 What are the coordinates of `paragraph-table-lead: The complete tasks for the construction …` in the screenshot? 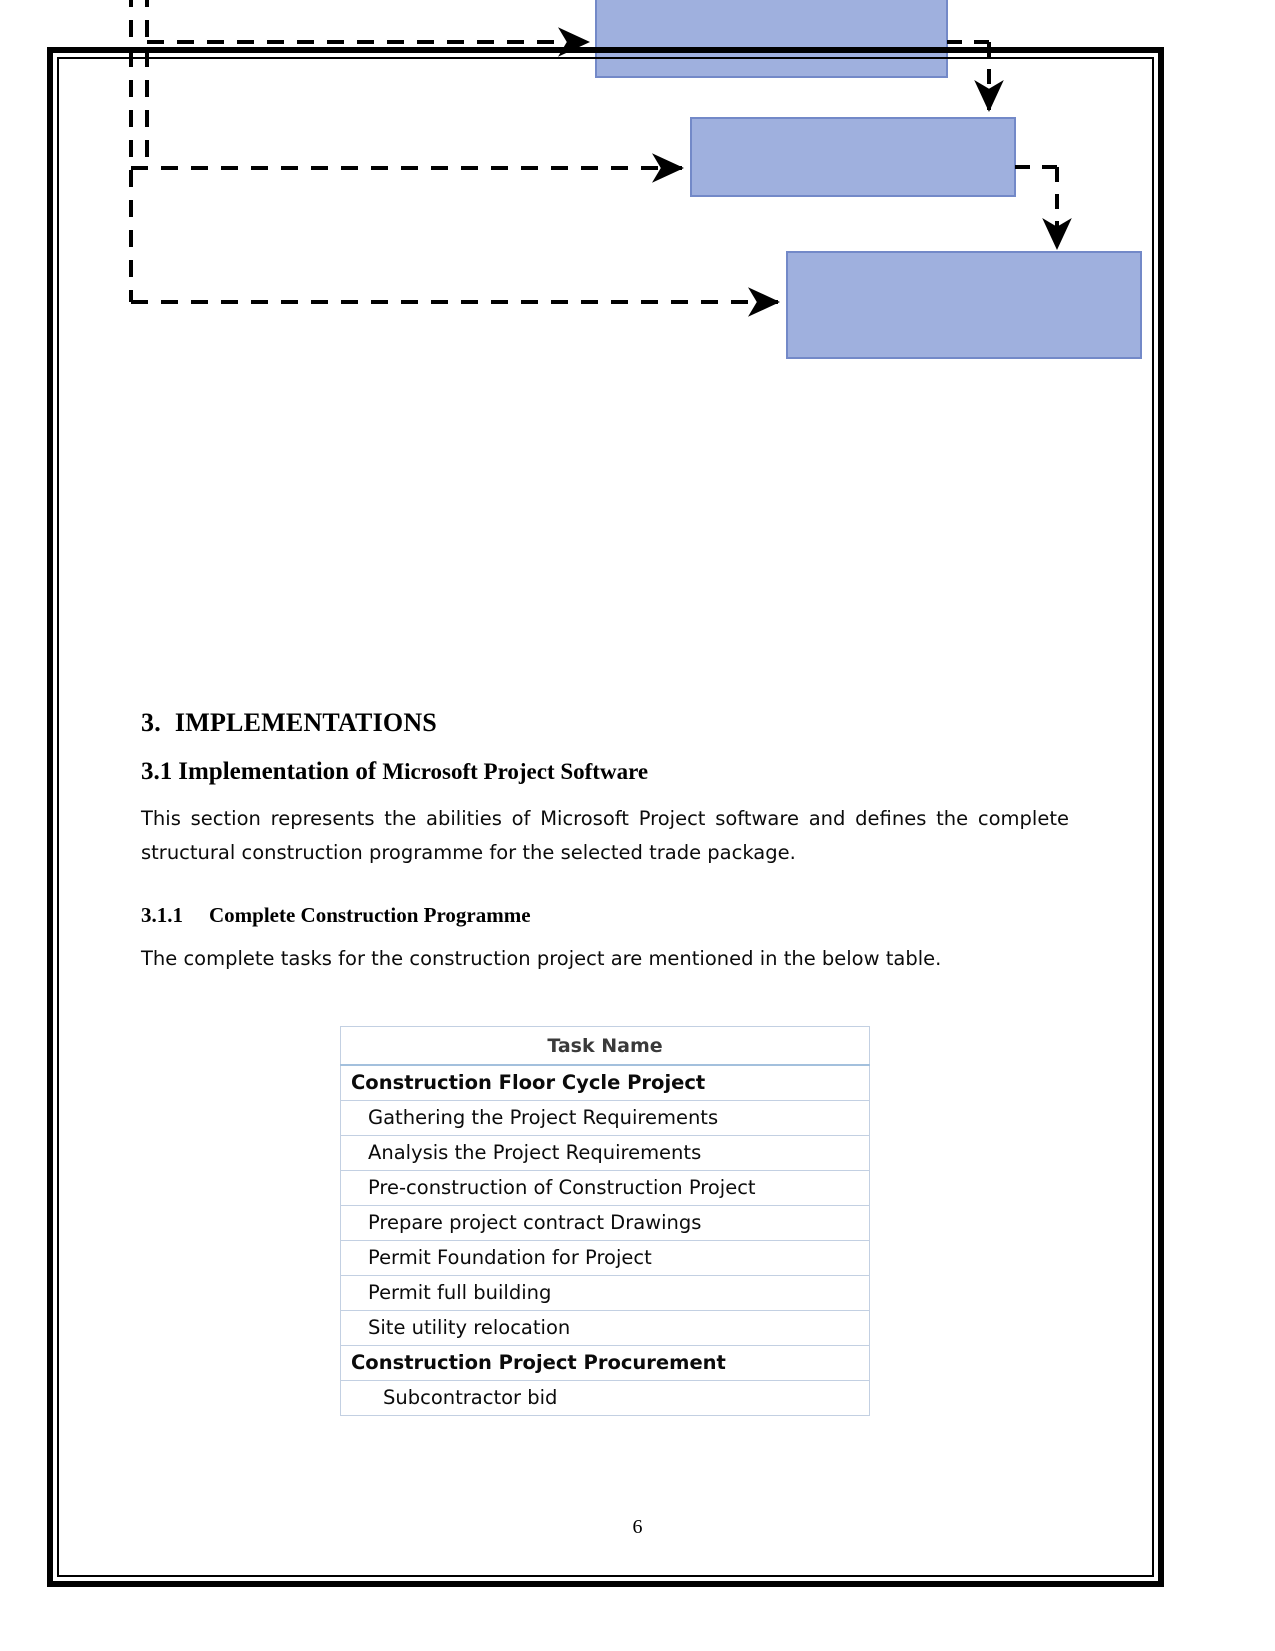 It's located at (541, 958).